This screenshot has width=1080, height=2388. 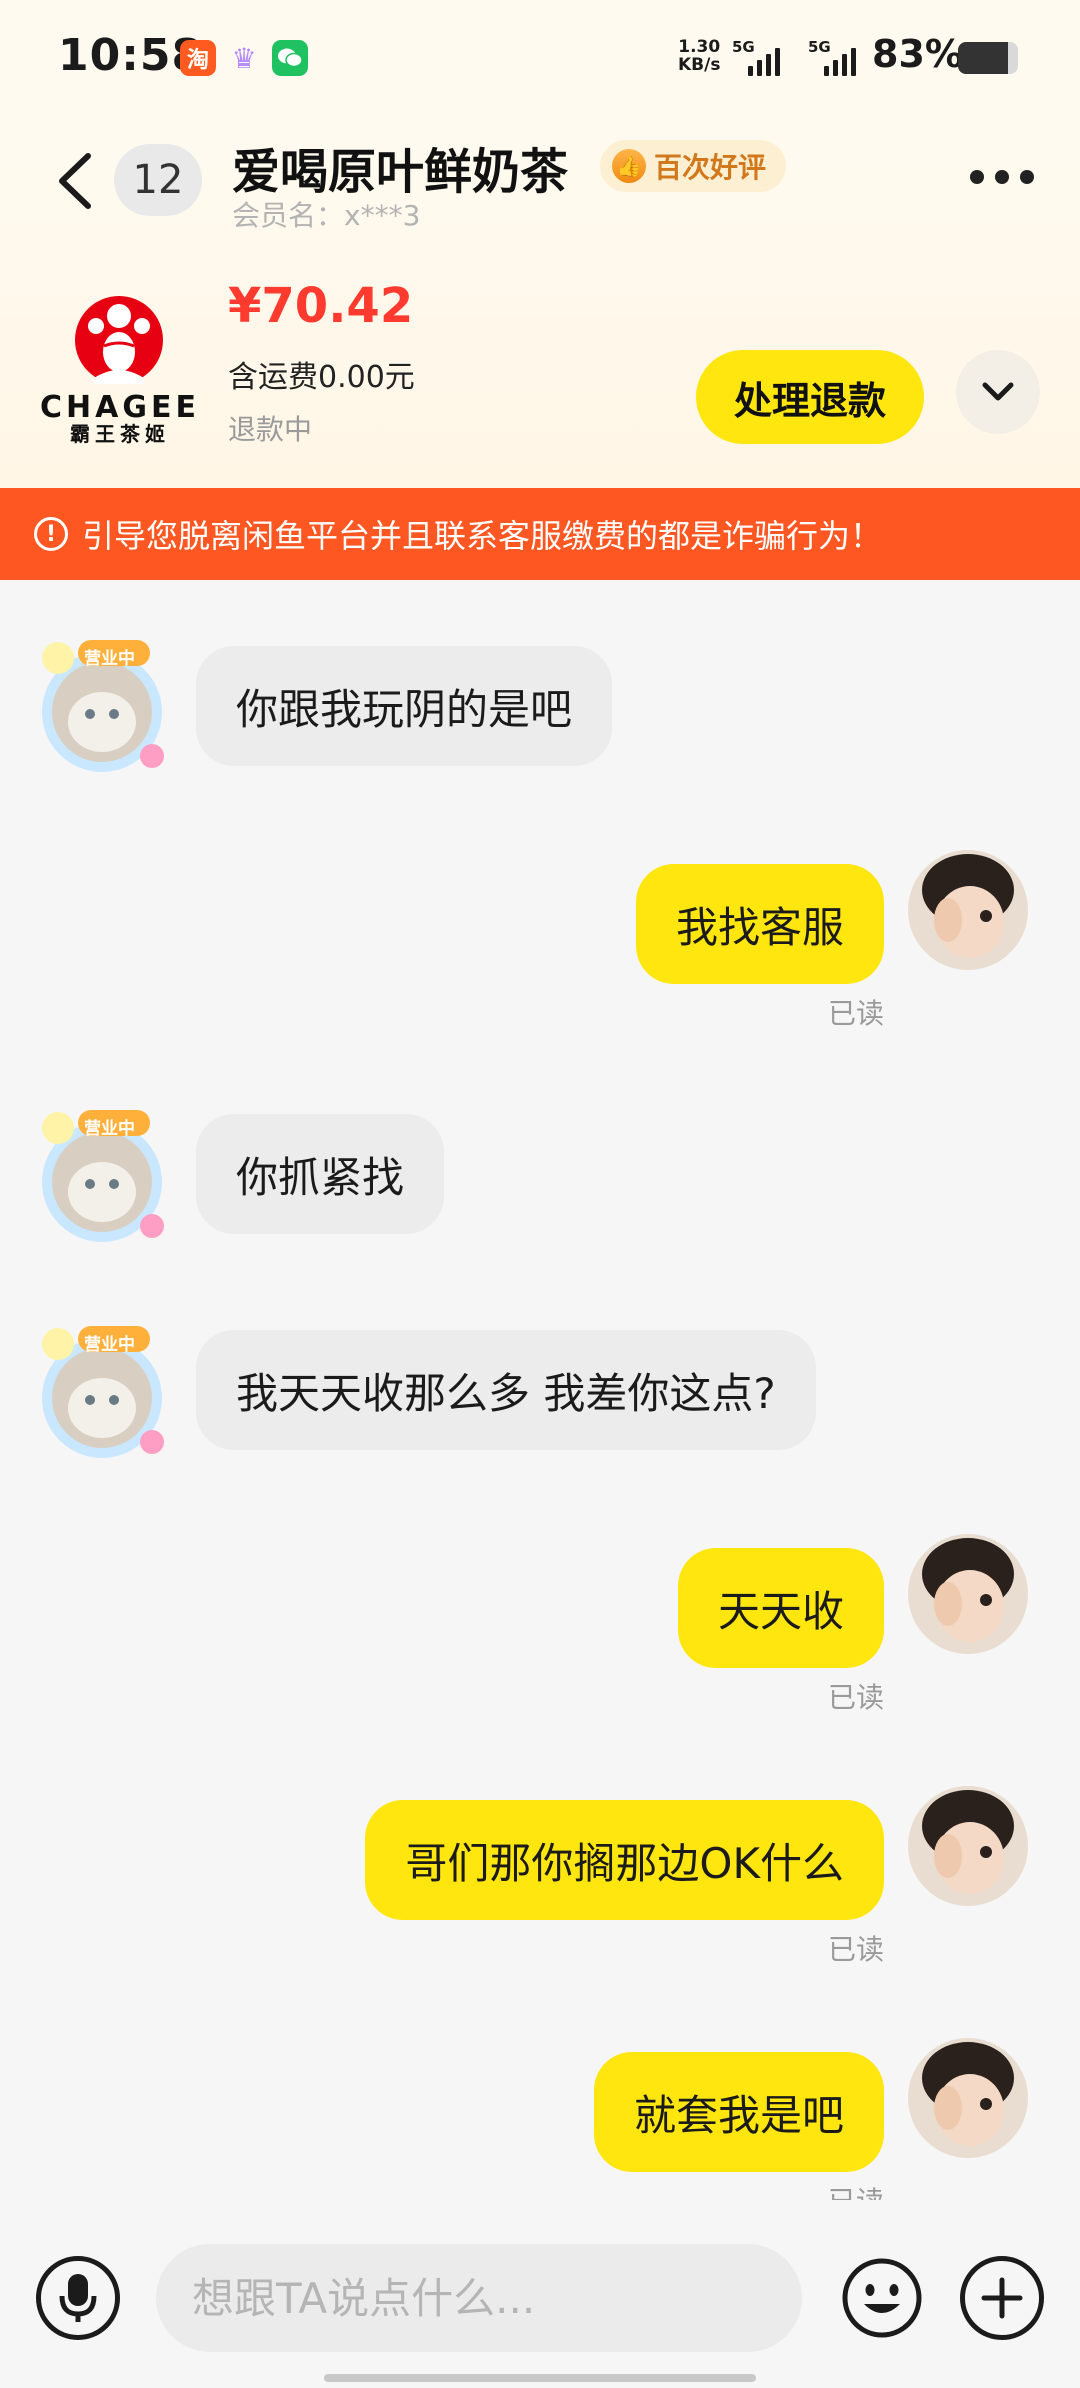 What do you see at coordinates (51, 534) in the screenshot?
I see `alert-icon: !` at bounding box center [51, 534].